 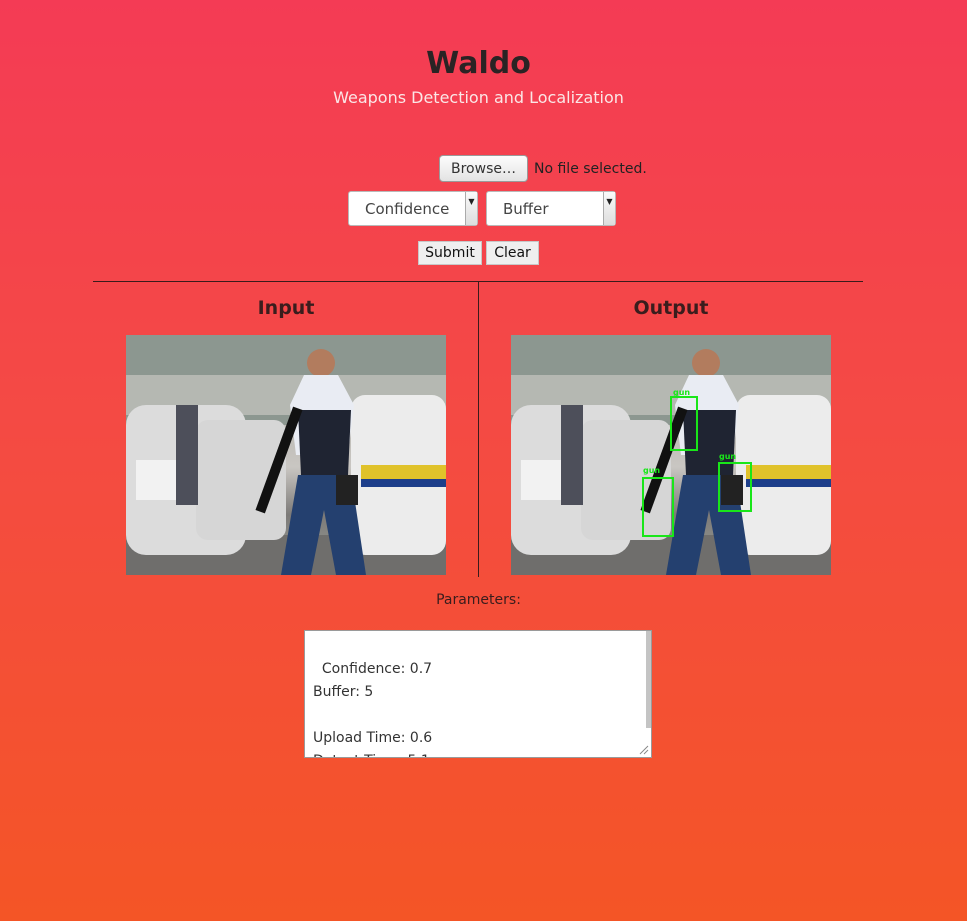 What do you see at coordinates (590, 168) in the screenshot?
I see `file-status-text: No file selected.` at bounding box center [590, 168].